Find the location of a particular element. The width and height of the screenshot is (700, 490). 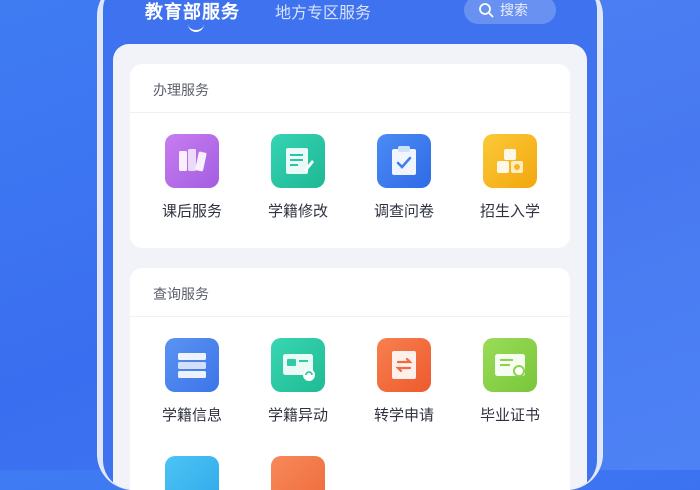

service-transfer-application: 转学申请 is located at coordinates (404, 381).